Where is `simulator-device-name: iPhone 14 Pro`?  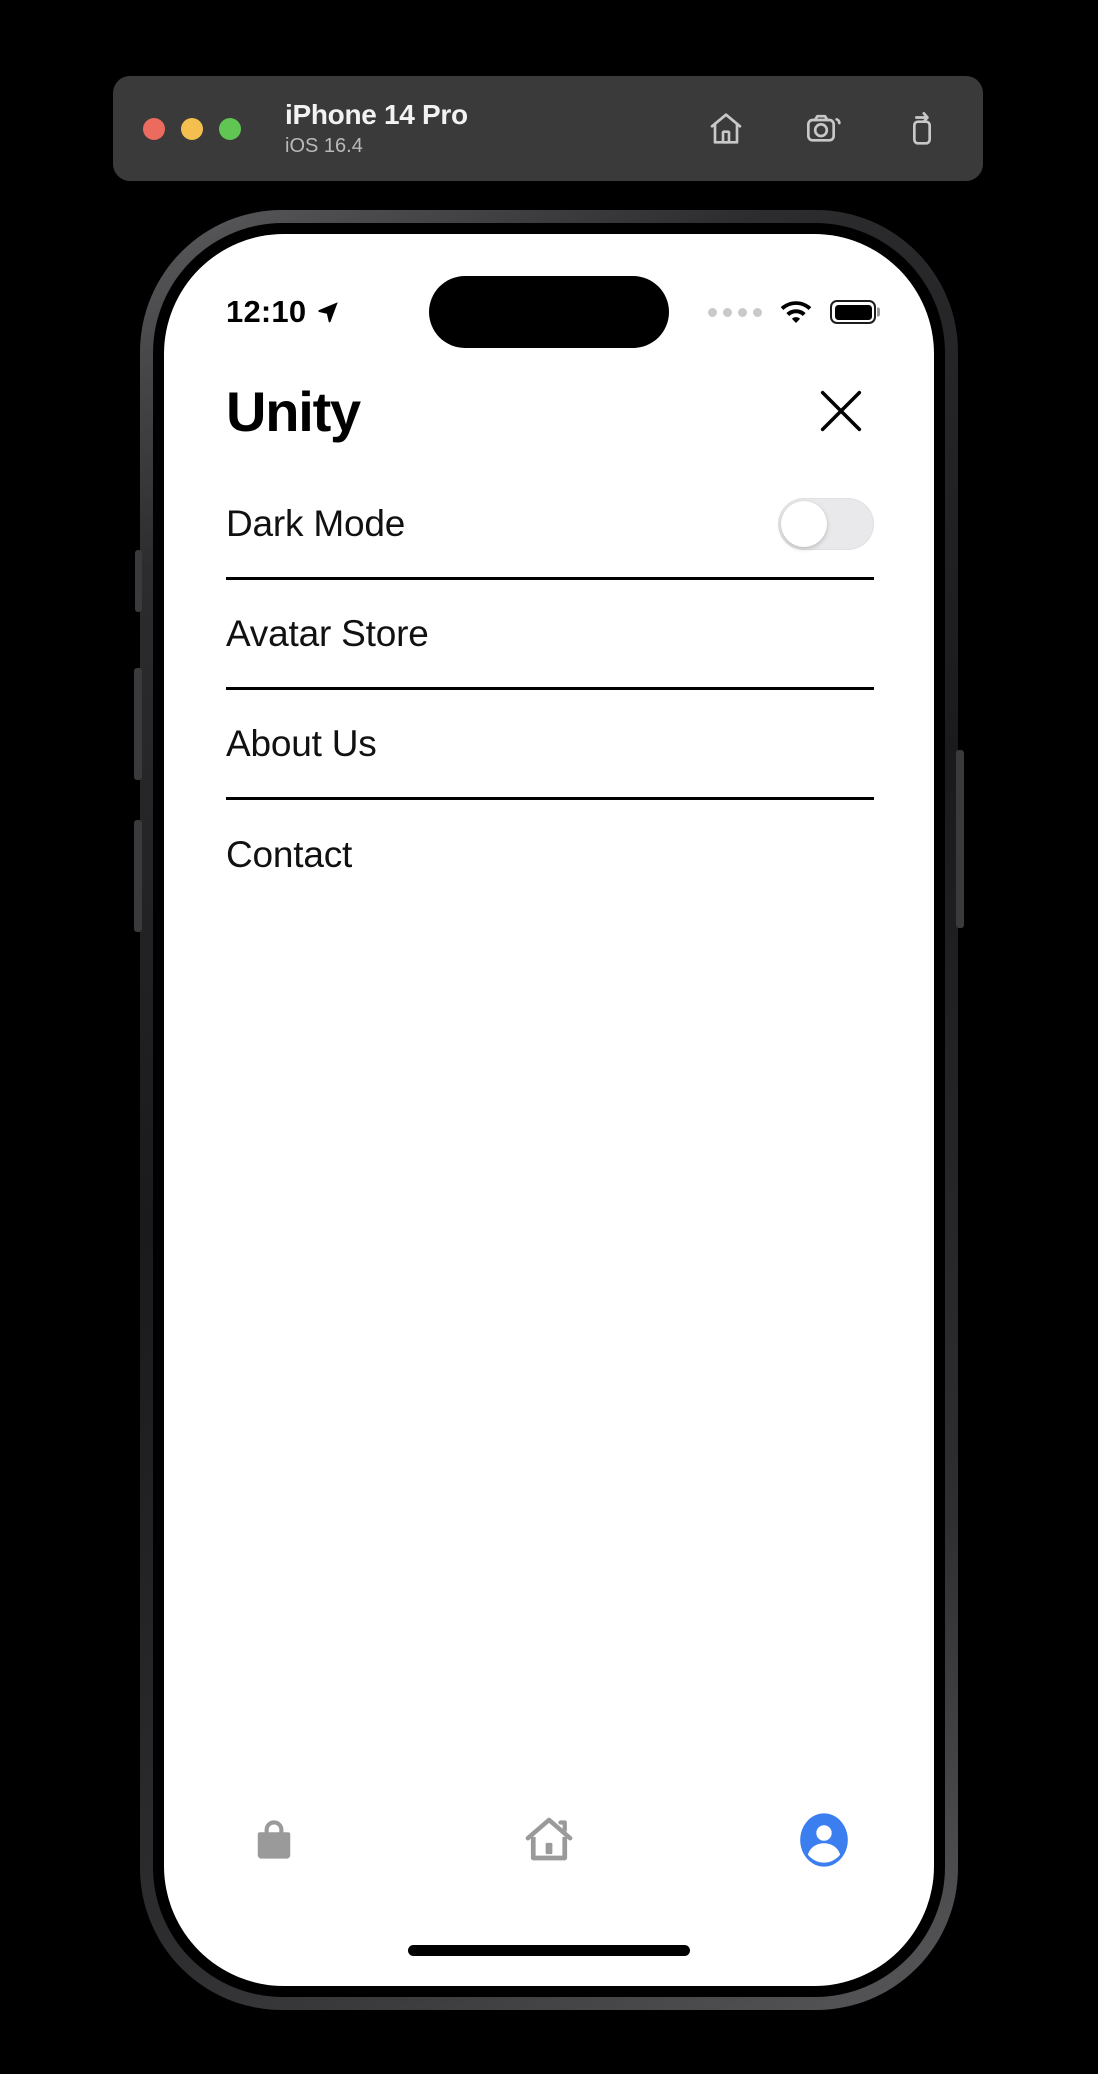
simulator-device-name: iPhone 14 Pro is located at coordinates (376, 114).